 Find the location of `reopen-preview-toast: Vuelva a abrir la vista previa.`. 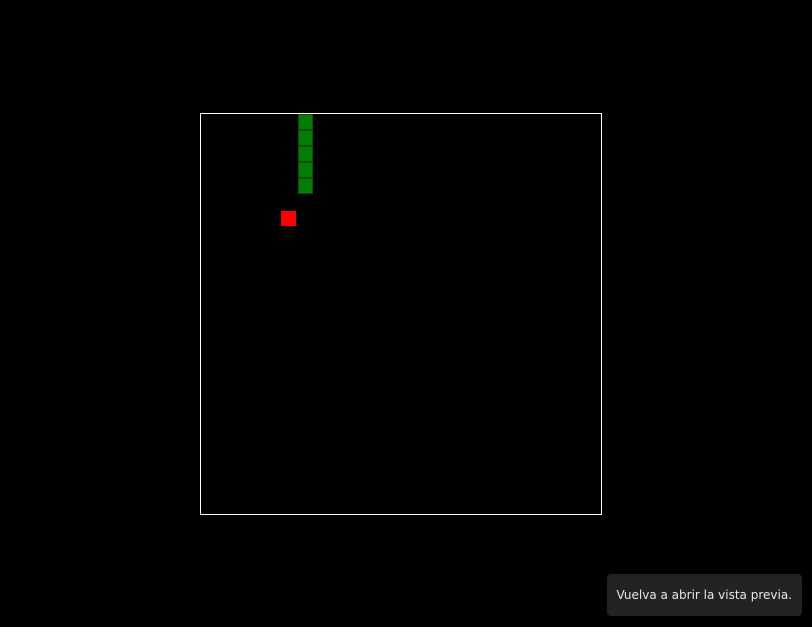

reopen-preview-toast: Vuelva a abrir la vista previa. is located at coordinates (704, 595).